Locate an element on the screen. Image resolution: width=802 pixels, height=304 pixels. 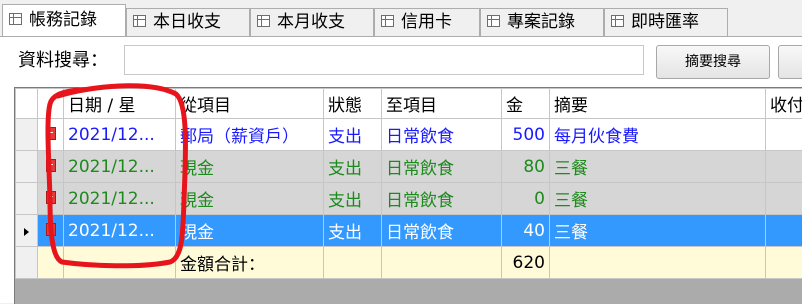
tab-ledger: 帳務記錄 is located at coordinates (64, 20).